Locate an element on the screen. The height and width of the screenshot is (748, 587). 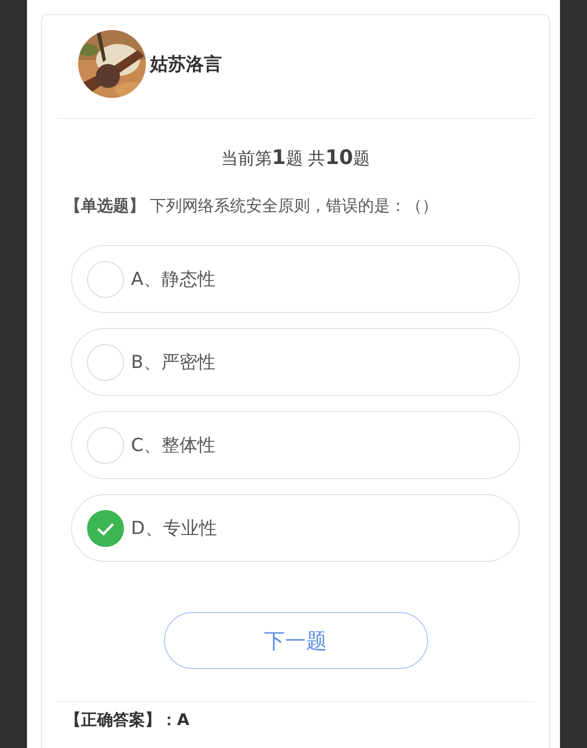
answer-option: A、静态性 is located at coordinates (295, 279).